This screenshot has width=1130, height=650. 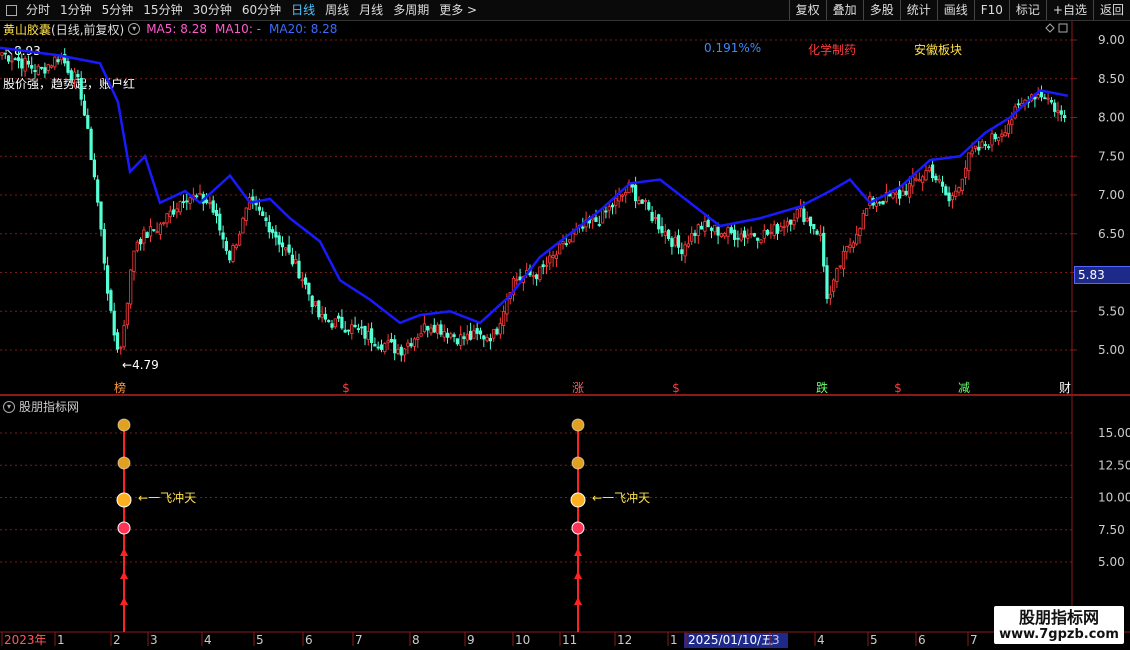 I want to click on chevron-down-icon: ▾, so click(x=9, y=406).